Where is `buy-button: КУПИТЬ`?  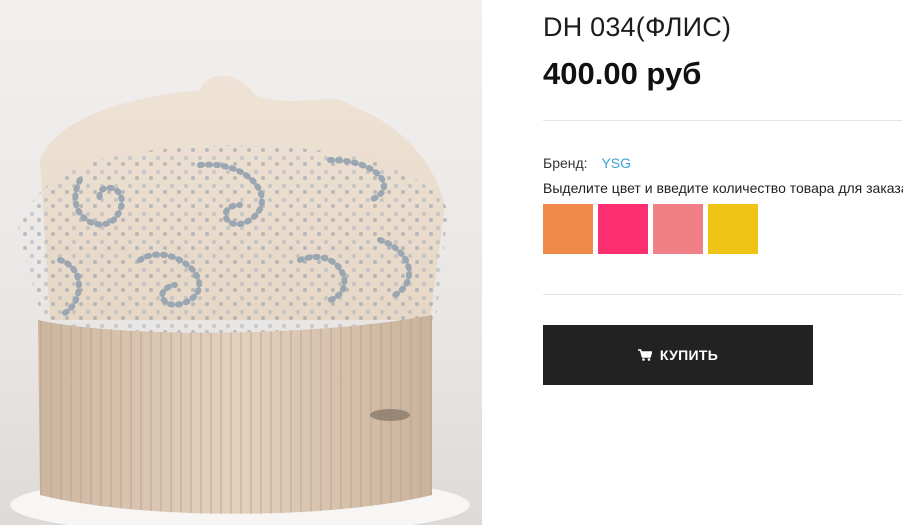 buy-button: КУПИТЬ is located at coordinates (678, 355).